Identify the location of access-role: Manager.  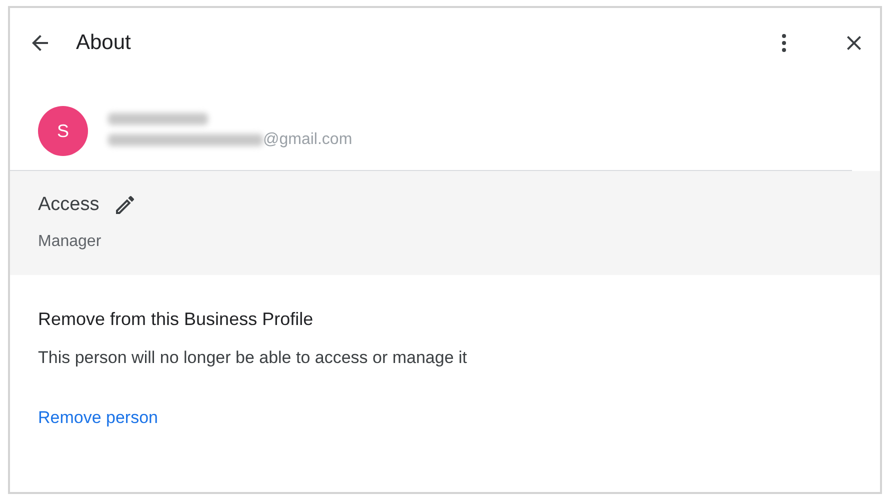
(70, 242).